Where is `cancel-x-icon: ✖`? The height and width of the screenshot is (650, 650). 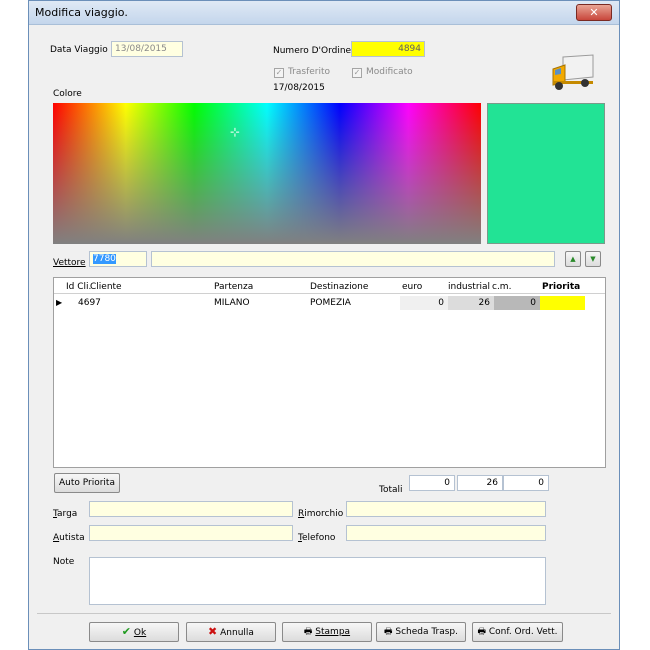
cancel-x-icon: ✖ is located at coordinates (213, 631).